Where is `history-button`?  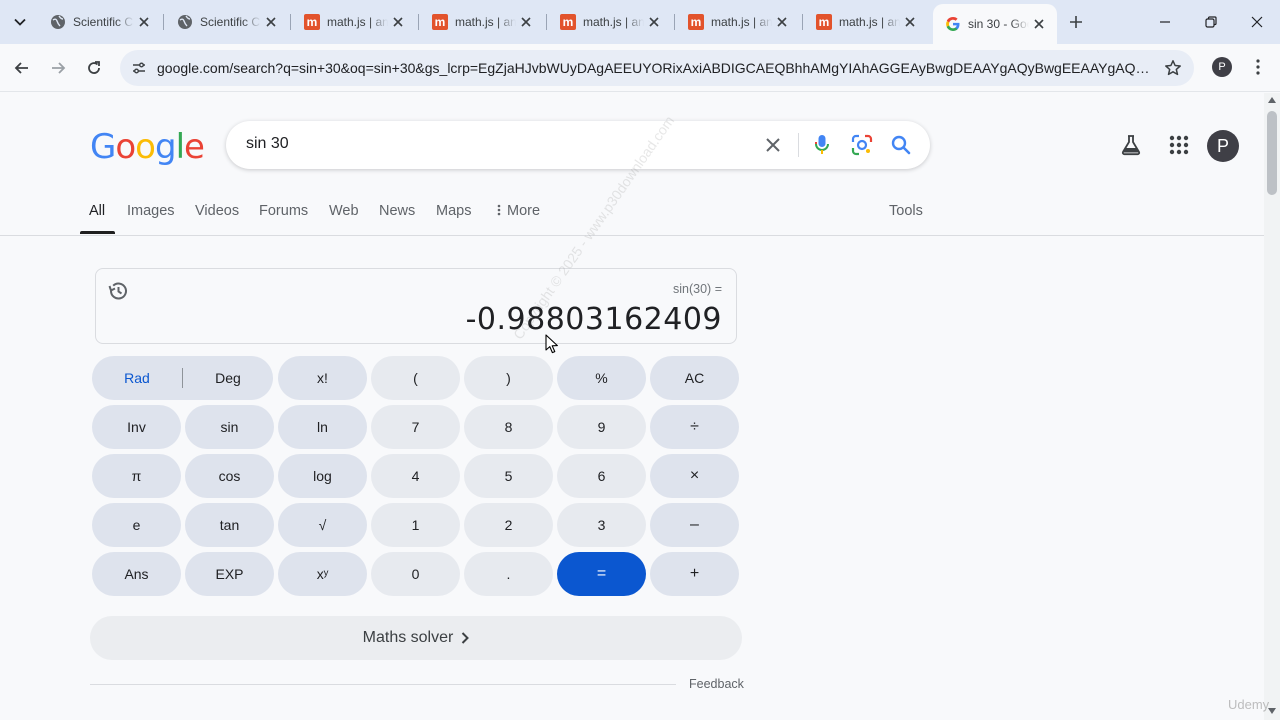 history-button is located at coordinates (118, 291).